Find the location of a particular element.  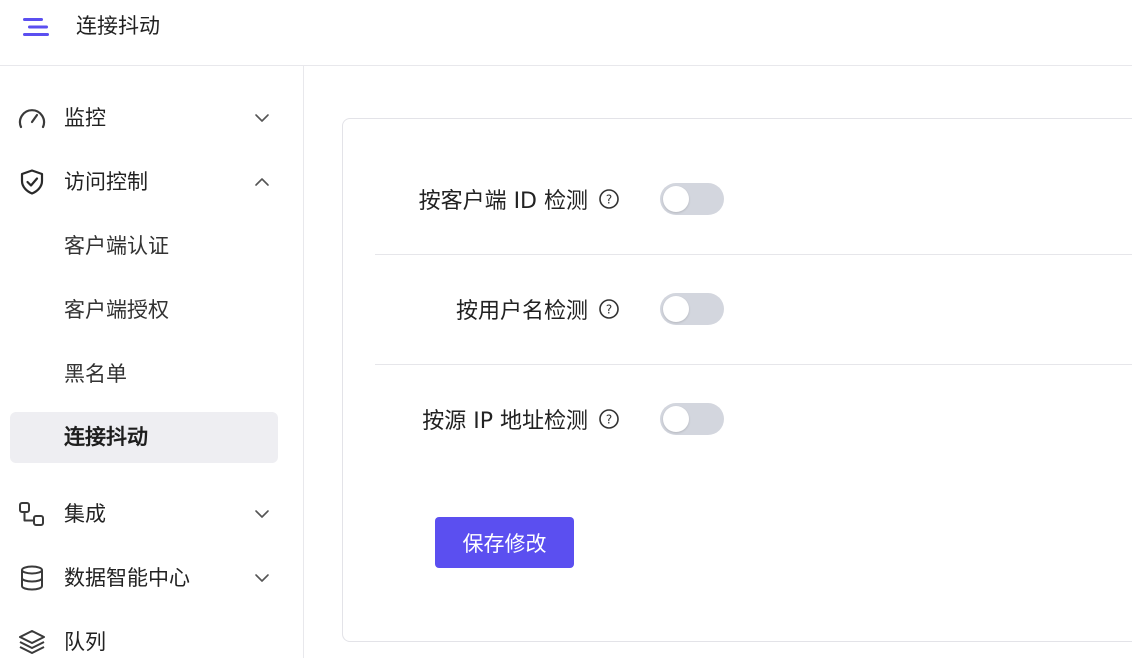

setting-label: 按源 IP 地址检测 is located at coordinates (505, 421).